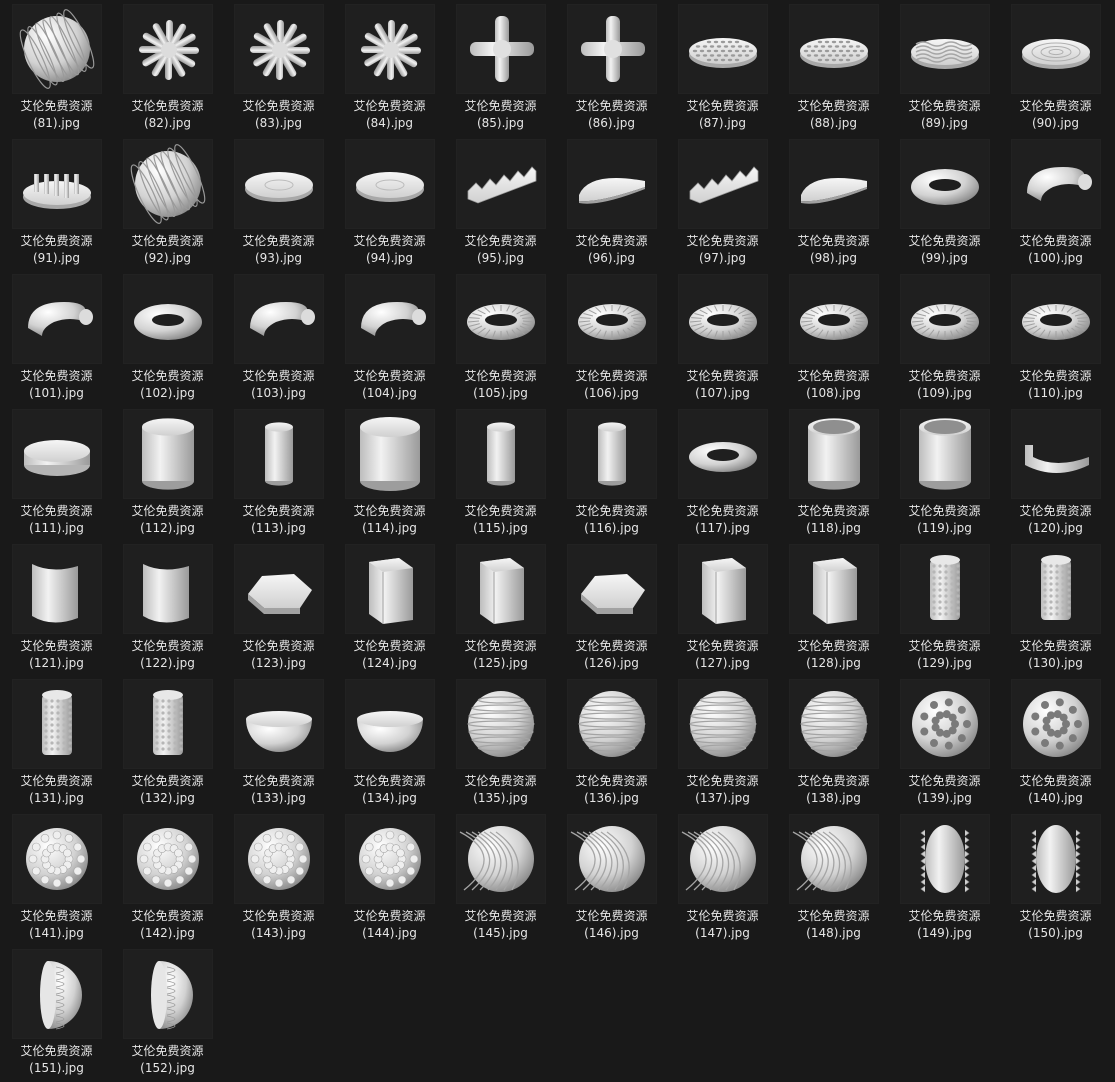 The image size is (1115, 1082). What do you see at coordinates (611, 474) in the screenshot?
I see `file-item: 艾伦免费资源 (116).jpg` at bounding box center [611, 474].